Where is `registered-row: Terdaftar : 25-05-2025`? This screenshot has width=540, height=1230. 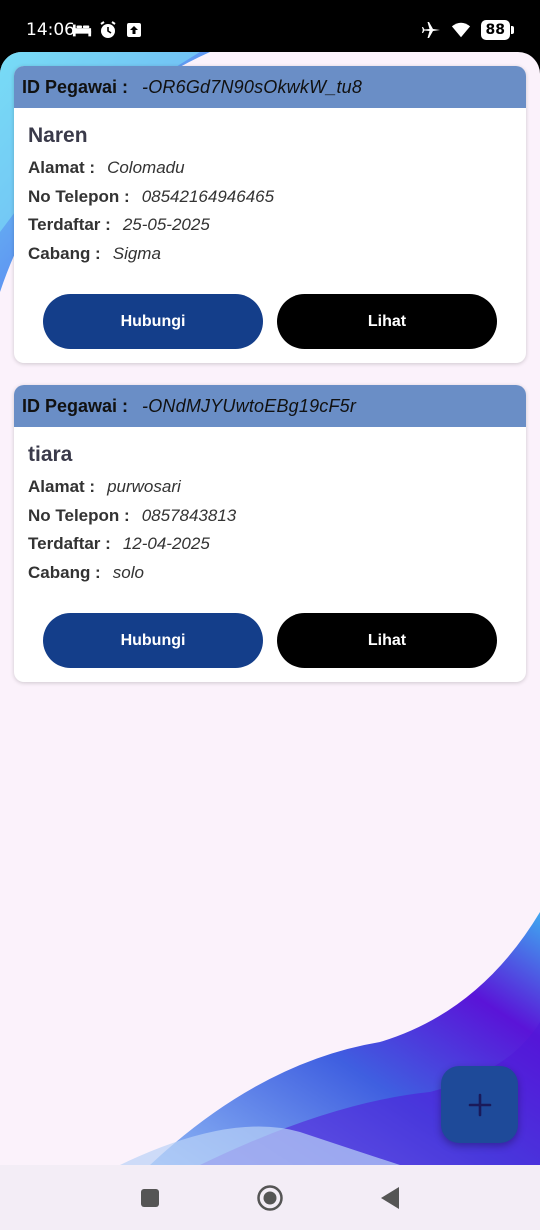
registered-row: Terdaftar : 25-05-2025 is located at coordinates (270, 229).